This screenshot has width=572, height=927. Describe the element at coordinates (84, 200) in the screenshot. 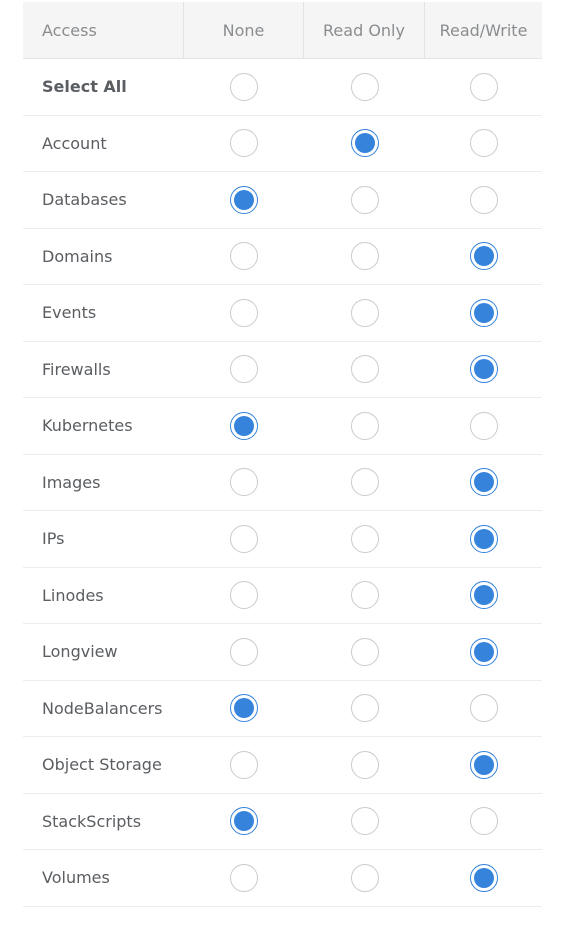

I see `row-label: Databases` at that location.